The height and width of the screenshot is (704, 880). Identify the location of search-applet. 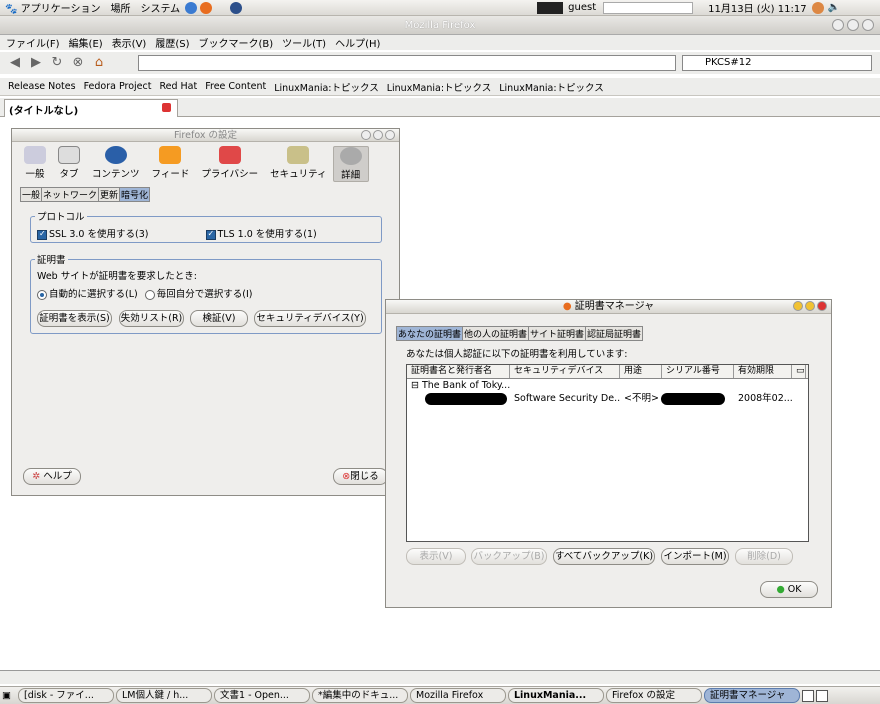
(648, 7).